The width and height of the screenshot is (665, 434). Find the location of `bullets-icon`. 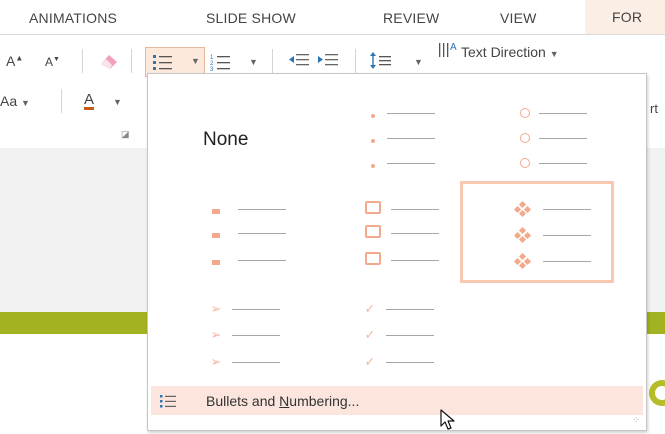

bullets-icon is located at coordinates (162, 62).